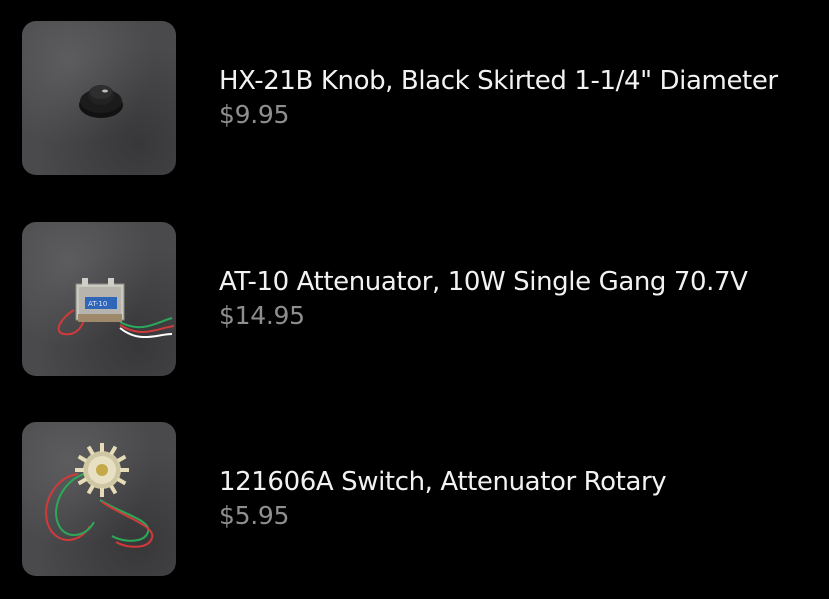  I want to click on svg-text: AT-10, so click(97, 304).